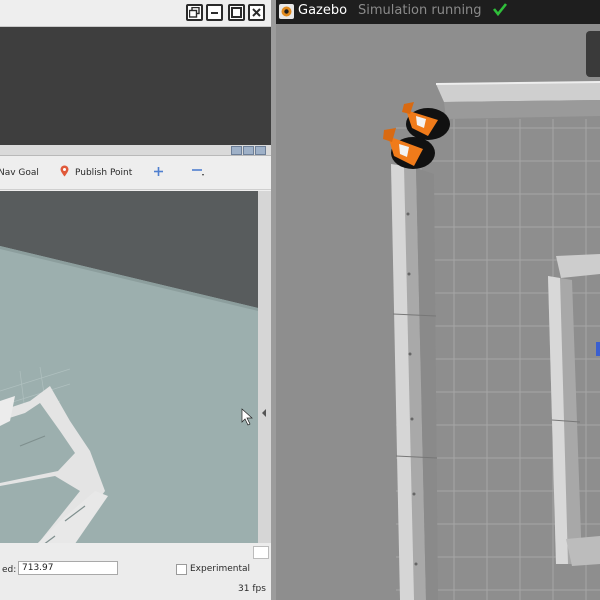 The height and width of the screenshot is (600, 600). I want to click on gazebo-title: Gazebo, so click(323, 10).